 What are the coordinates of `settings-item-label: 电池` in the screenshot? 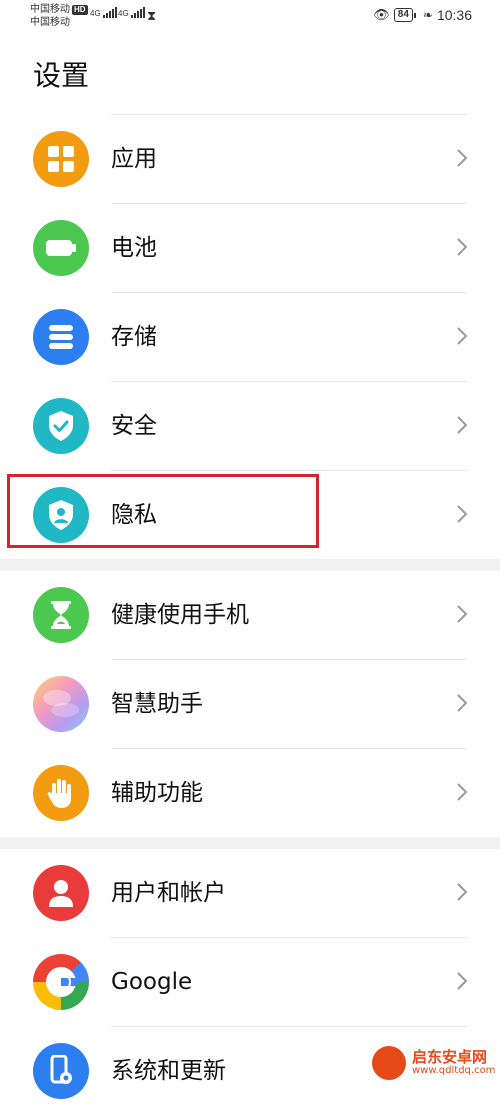 It's located at (134, 248).